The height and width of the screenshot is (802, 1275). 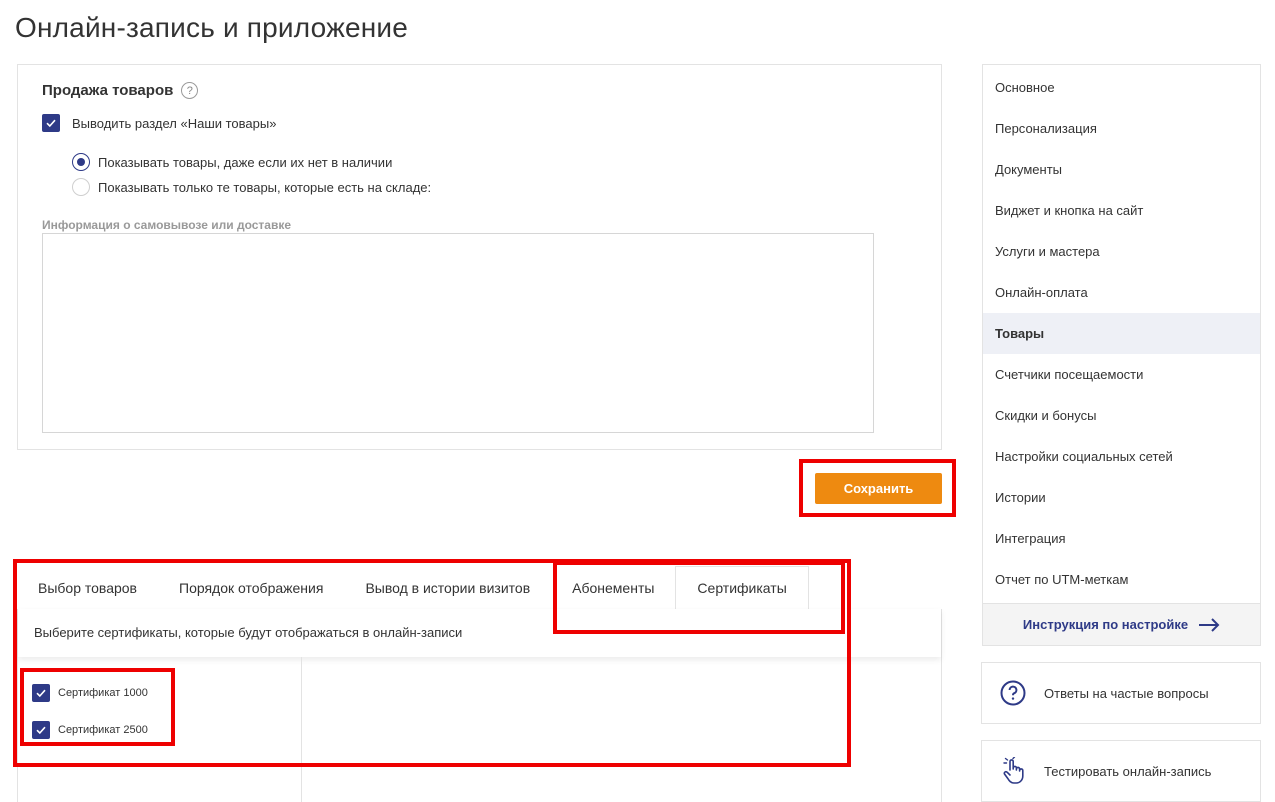 I want to click on show-goods-section-checkbox, so click(x=51, y=123).